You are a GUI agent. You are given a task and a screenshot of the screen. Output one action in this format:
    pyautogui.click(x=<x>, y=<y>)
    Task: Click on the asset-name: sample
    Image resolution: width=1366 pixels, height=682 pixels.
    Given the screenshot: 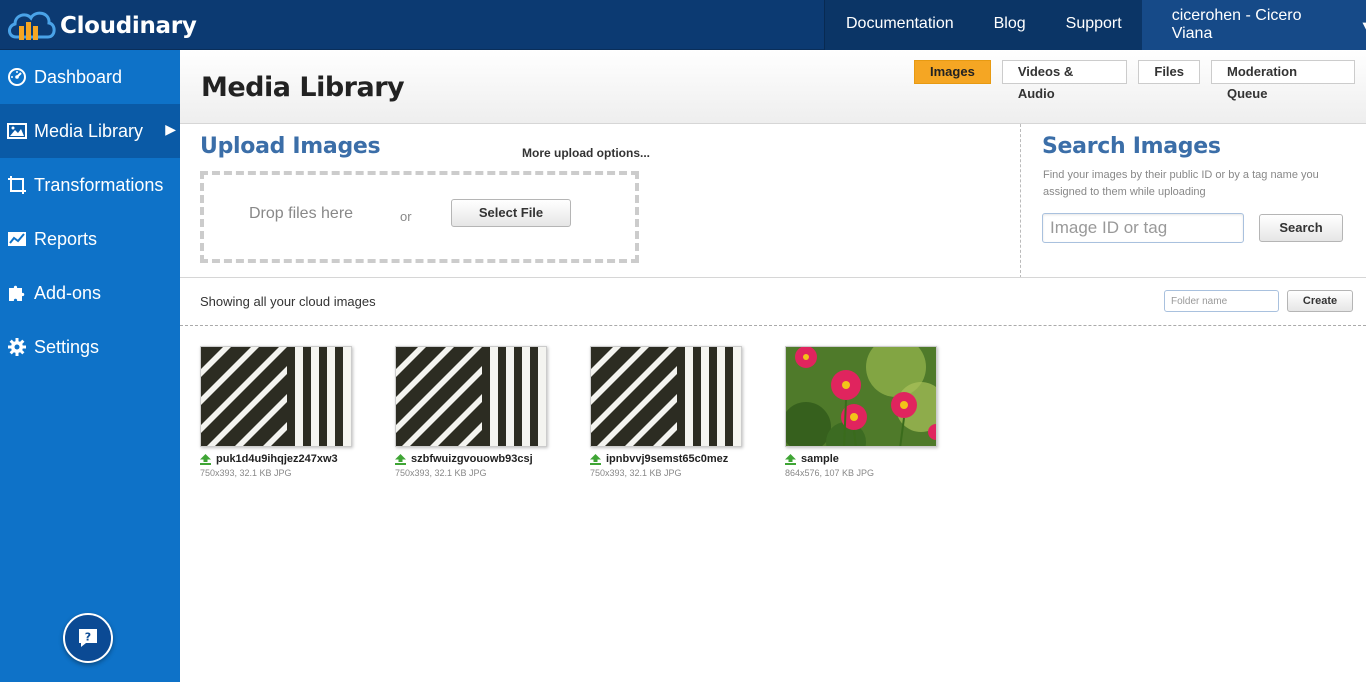 What is the action you would take?
    pyautogui.click(x=865, y=459)
    